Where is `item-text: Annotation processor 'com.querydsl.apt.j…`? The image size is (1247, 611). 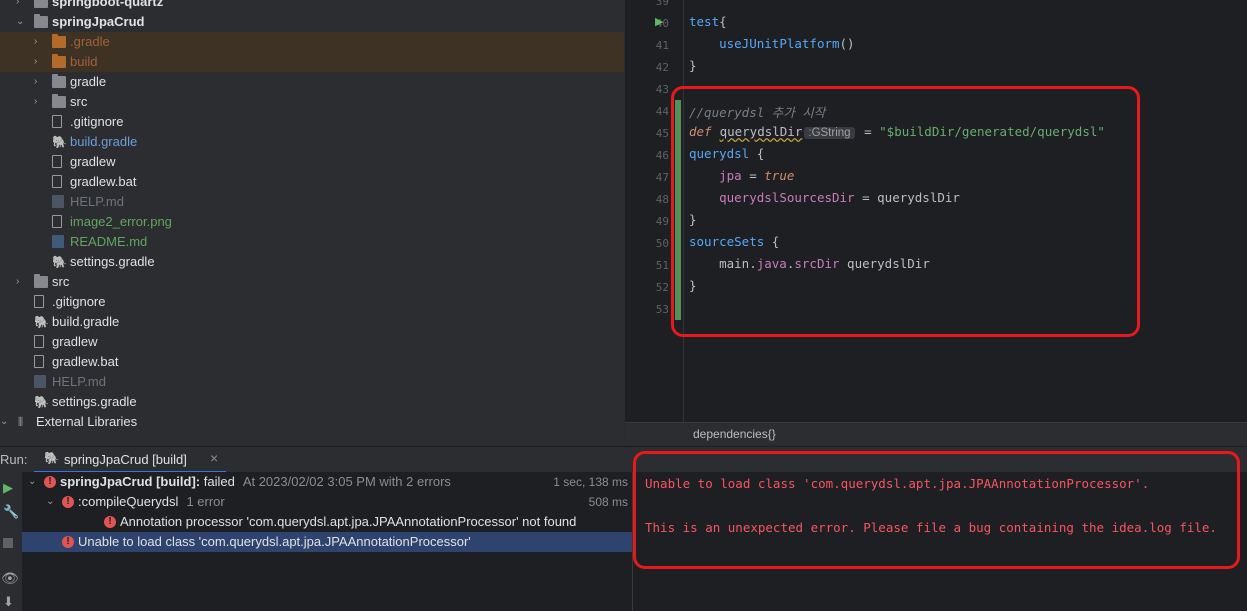
item-text: Annotation processor 'com.querydsl.apt.j… is located at coordinates (348, 522).